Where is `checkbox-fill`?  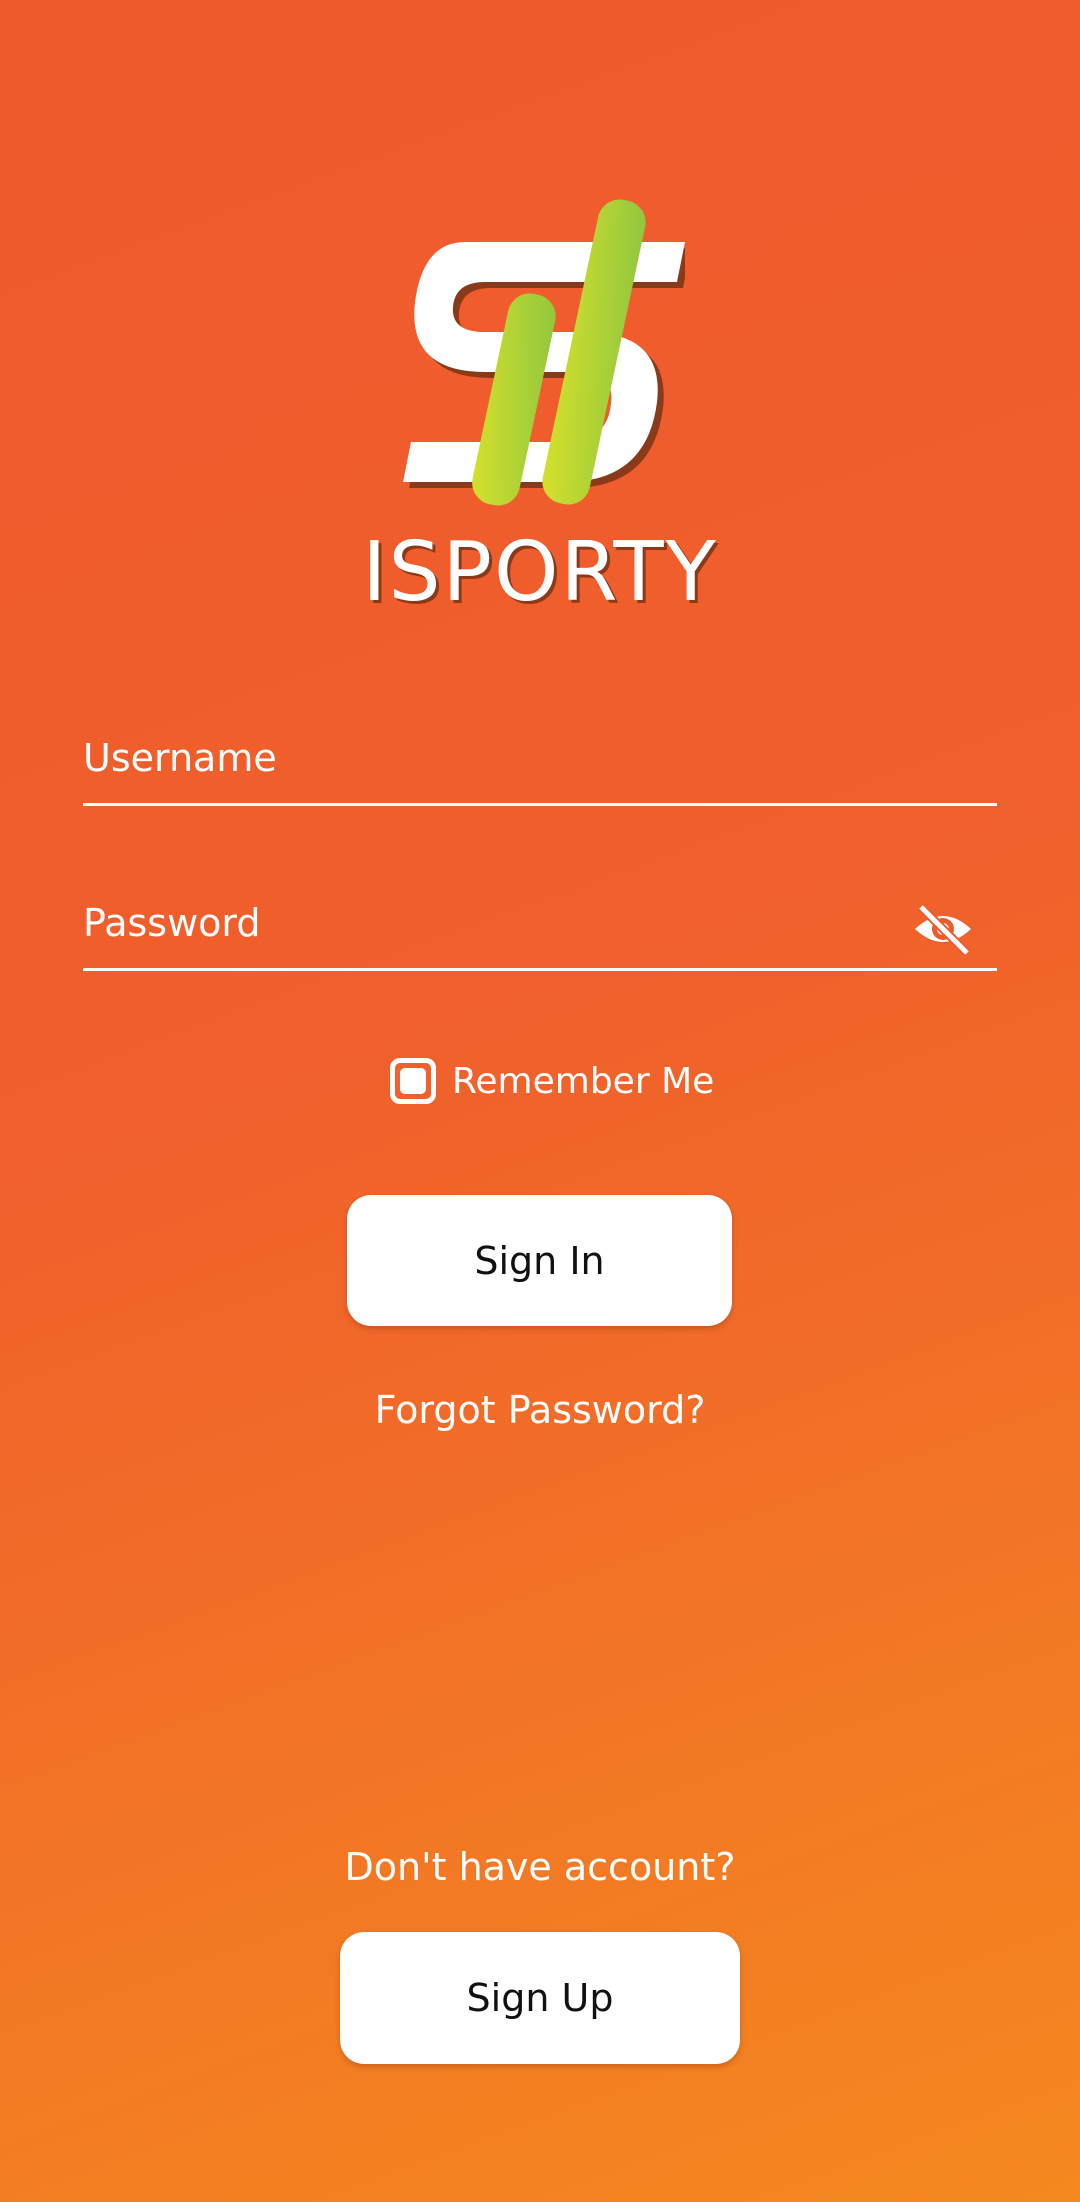
checkbox-fill is located at coordinates (413, 1081).